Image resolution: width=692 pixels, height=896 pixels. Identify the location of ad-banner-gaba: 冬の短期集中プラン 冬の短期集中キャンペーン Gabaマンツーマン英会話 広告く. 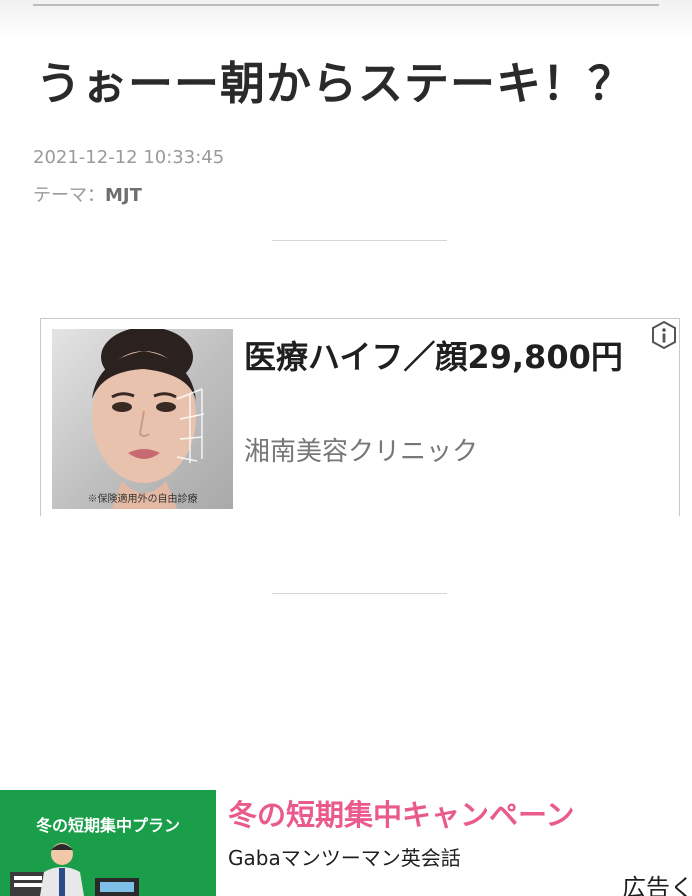
(346, 843).